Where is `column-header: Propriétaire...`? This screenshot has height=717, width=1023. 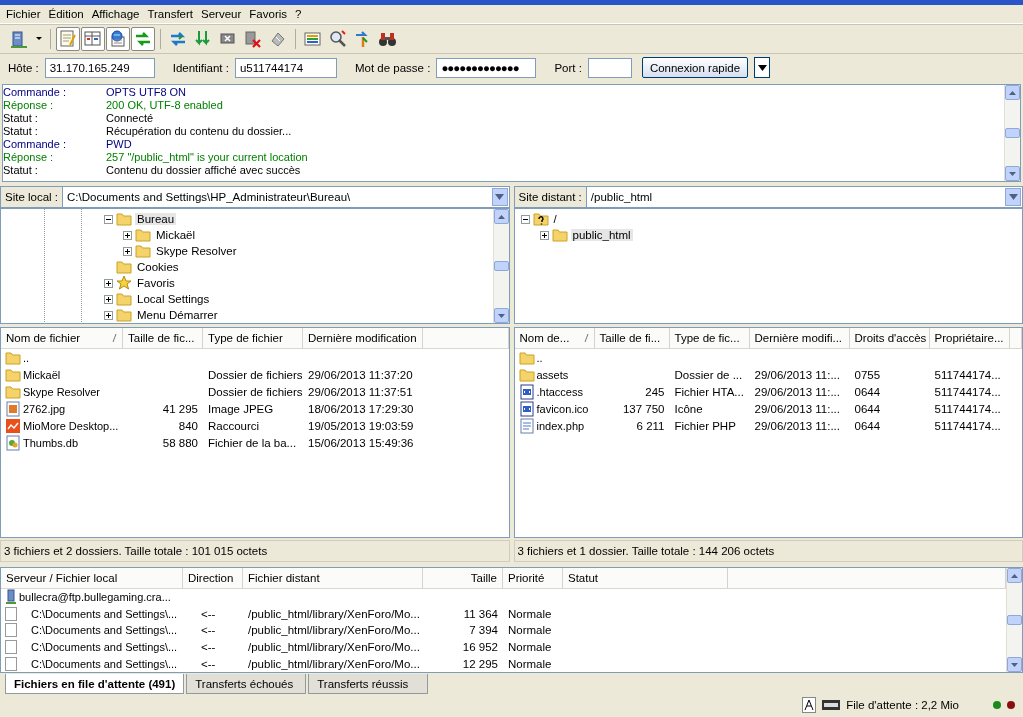 column-header: Propriétaire... is located at coordinates (969, 338).